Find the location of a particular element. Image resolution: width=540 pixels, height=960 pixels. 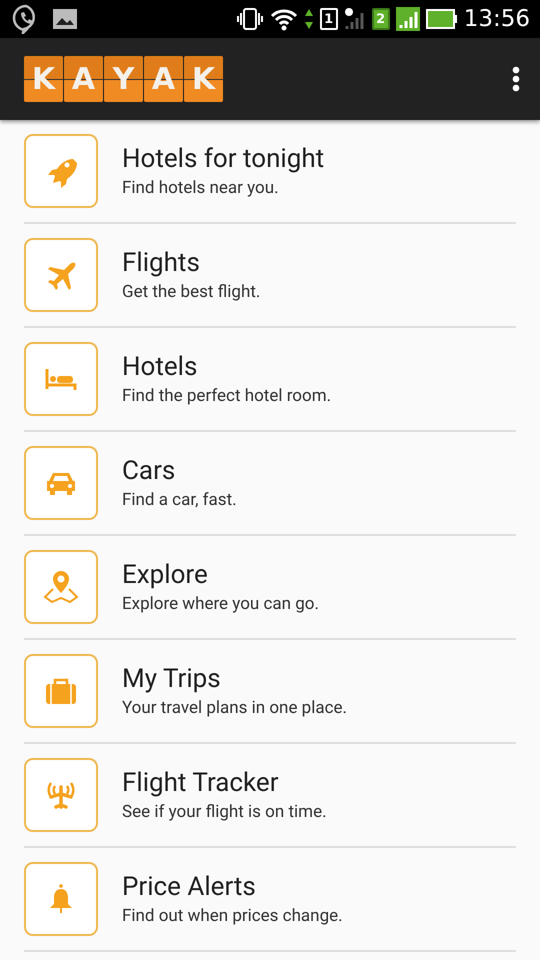

menu-item: Price Alerts Find out when prices change. is located at coordinates (270, 900).